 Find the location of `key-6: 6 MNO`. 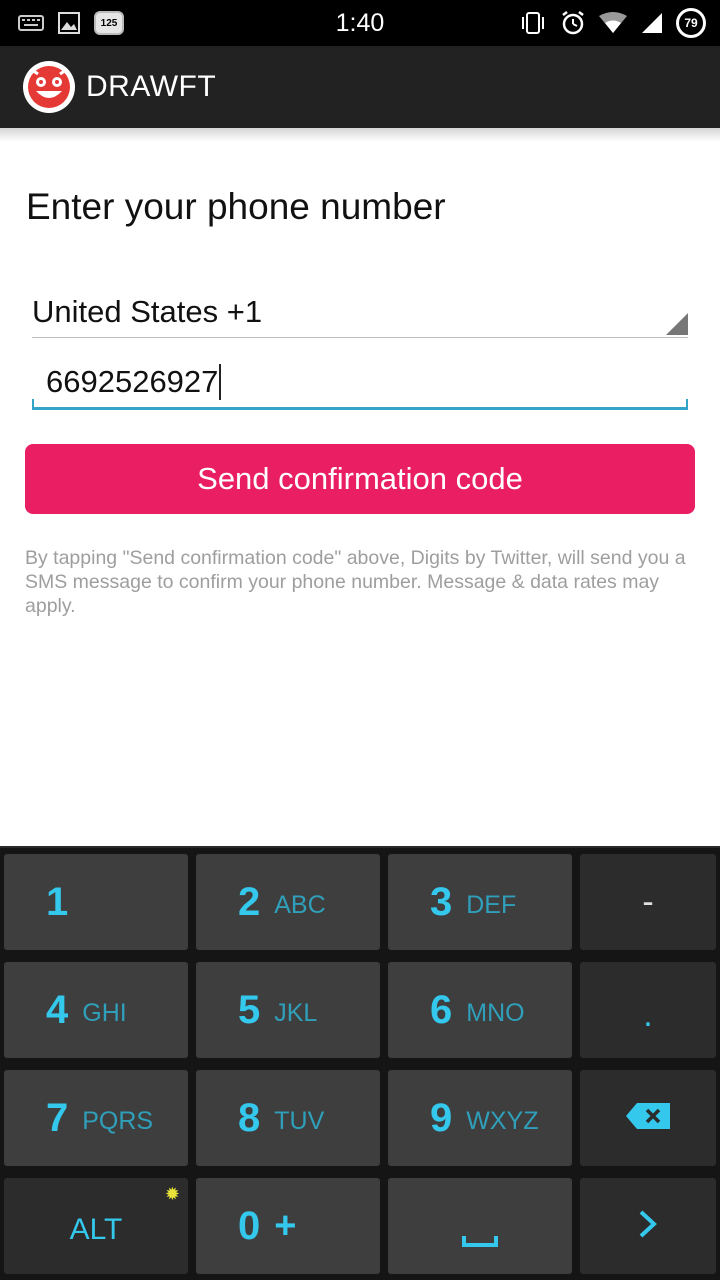

key-6: 6 MNO is located at coordinates (480, 1010).